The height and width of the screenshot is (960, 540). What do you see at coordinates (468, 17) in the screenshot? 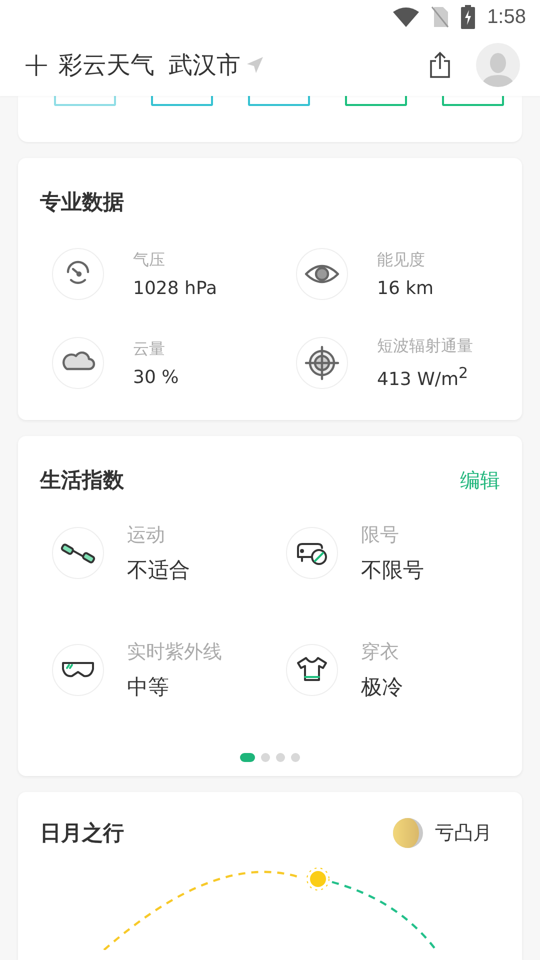
I see `battery-icon` at bounding box center [468, 17].